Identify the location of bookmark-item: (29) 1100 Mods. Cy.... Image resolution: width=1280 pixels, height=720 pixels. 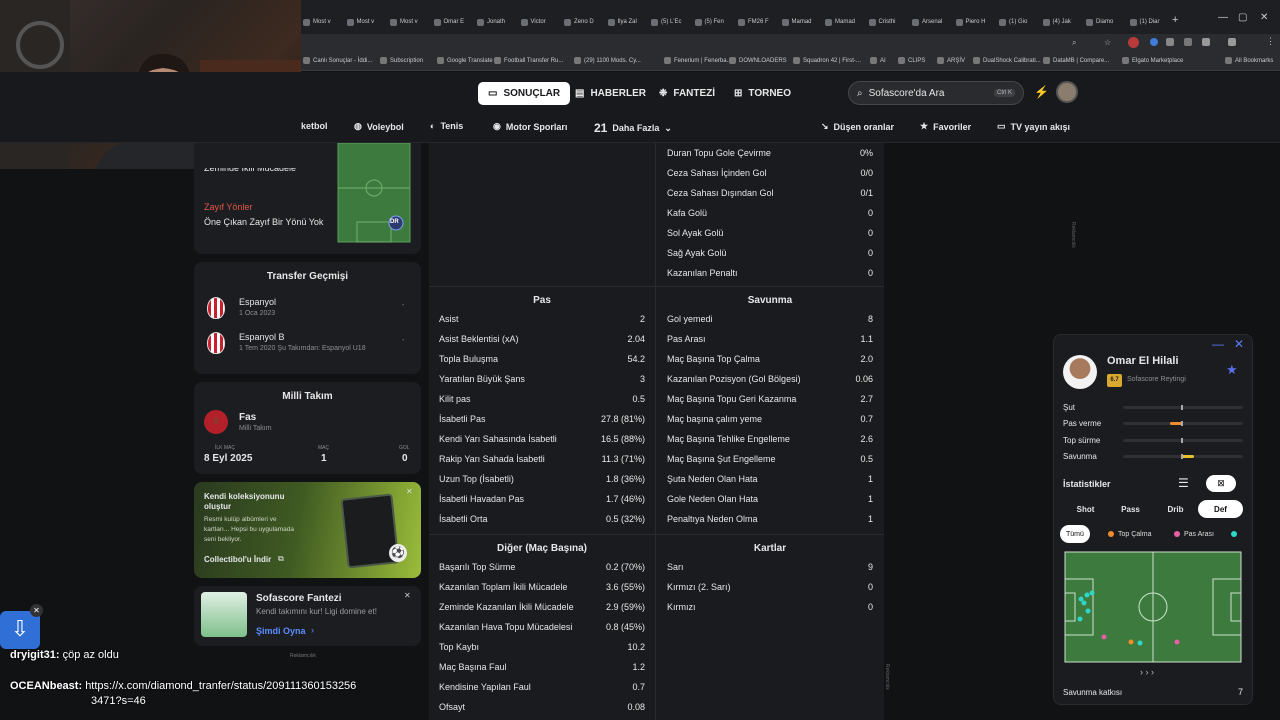
(607, 60).